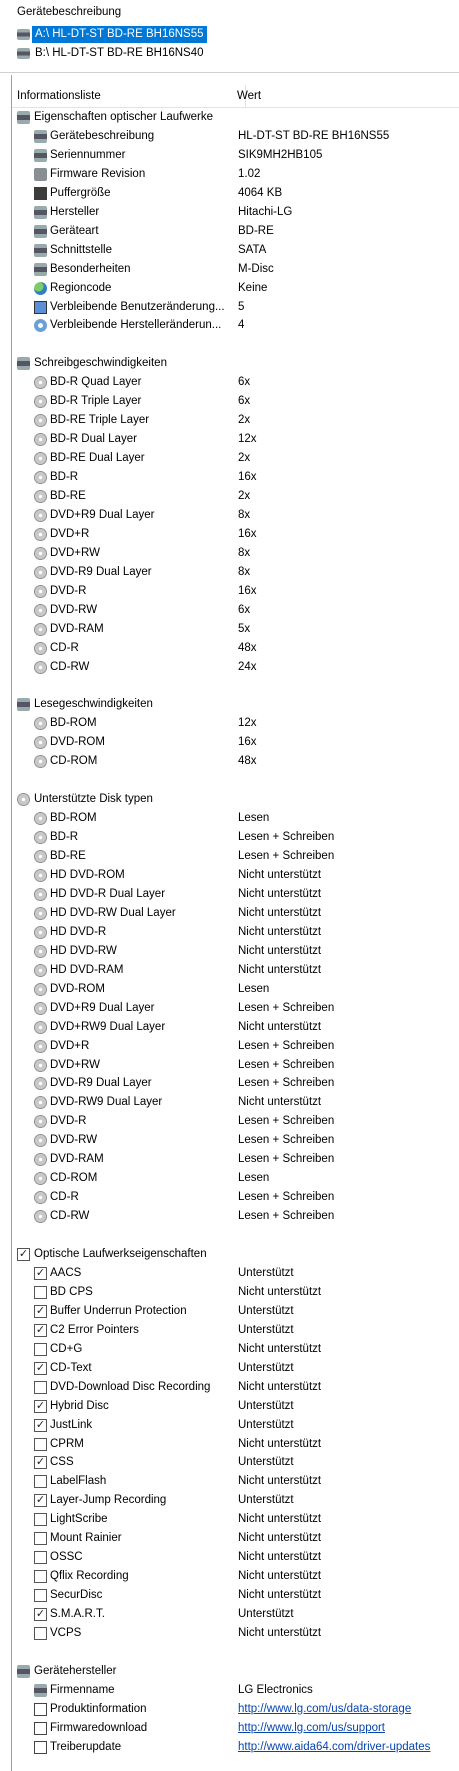 Image resolution: width=459 pixels, height=1771 pixels. Describe the element at coordinates (229, 932) in the screenshot. I see `list-item: HD DVD-R Nicht unterstützt` at that location.